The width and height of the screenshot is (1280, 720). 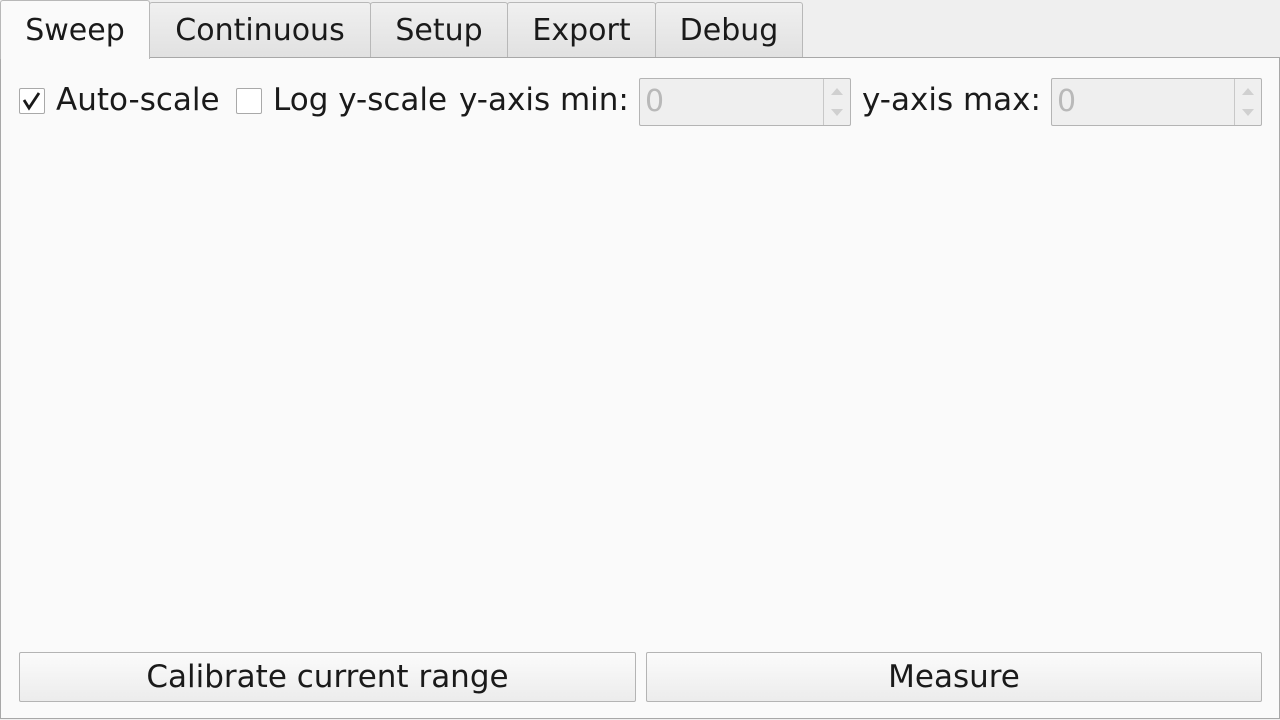 I want to click on autoscale-label: Auto-scale, so click(x=138, y=100).